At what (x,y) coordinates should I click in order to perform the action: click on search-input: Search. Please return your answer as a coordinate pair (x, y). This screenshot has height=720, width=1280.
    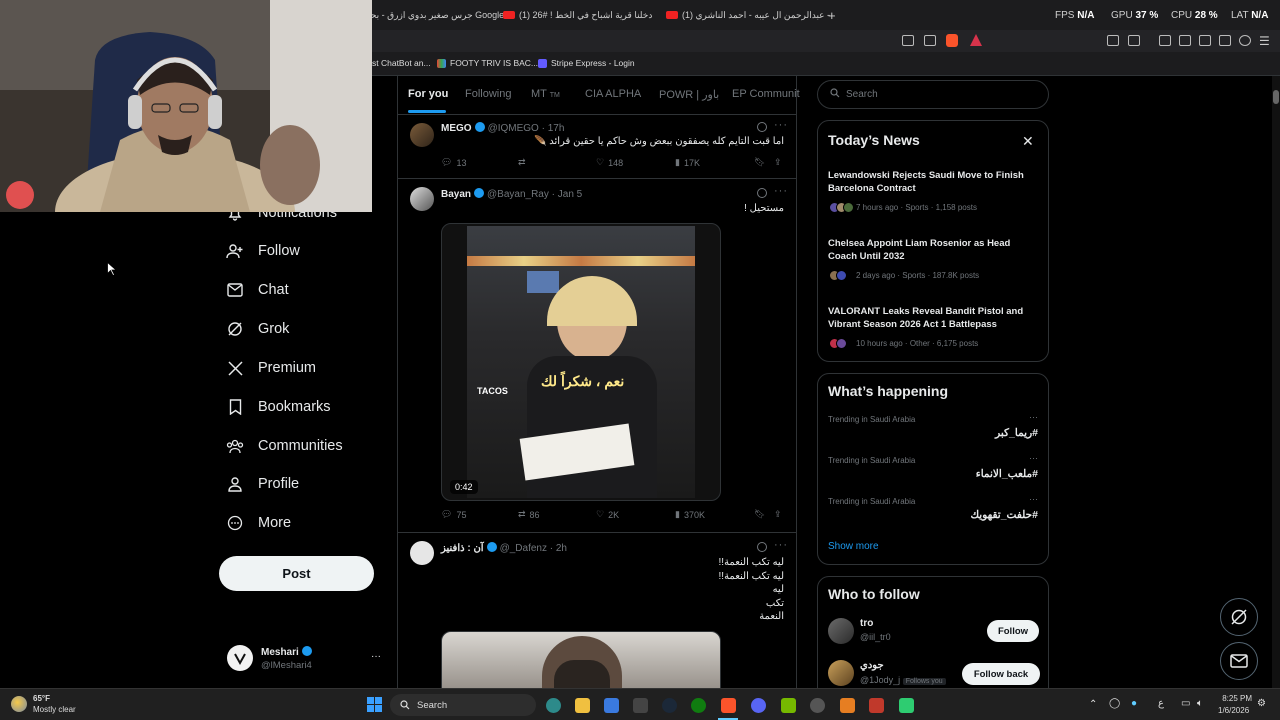
    Looking at the image, I should click on (933, 94).